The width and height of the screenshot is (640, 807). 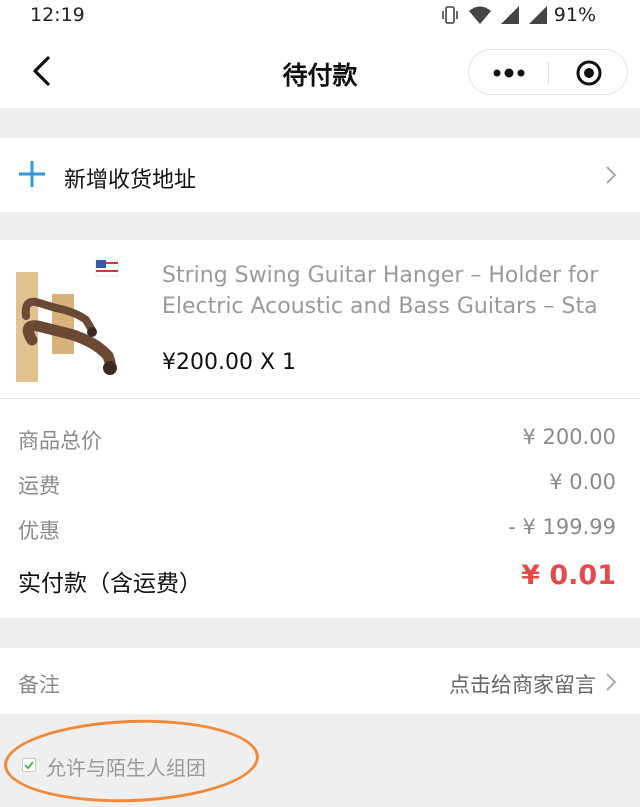 What do you see at coordinates (60, 441) in the screenshot?
I see `summary-label: 商品总价` at bounding box center [60, 441].